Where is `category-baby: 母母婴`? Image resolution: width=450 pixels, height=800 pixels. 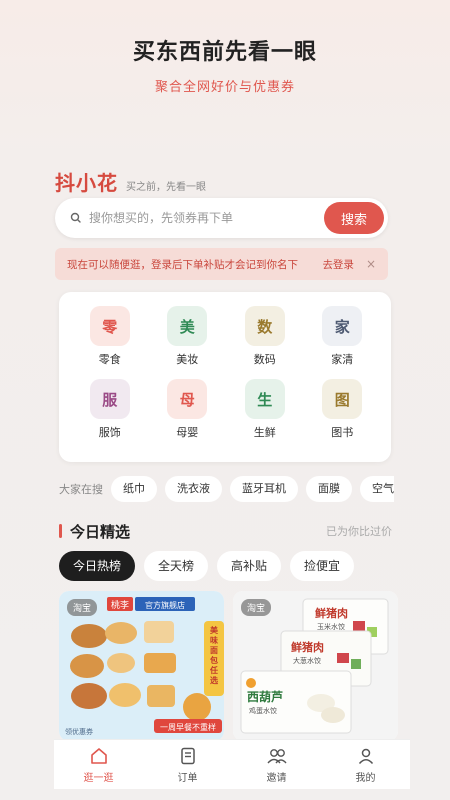 category-baby: 母母婴 is located at coordinates (188, 409).